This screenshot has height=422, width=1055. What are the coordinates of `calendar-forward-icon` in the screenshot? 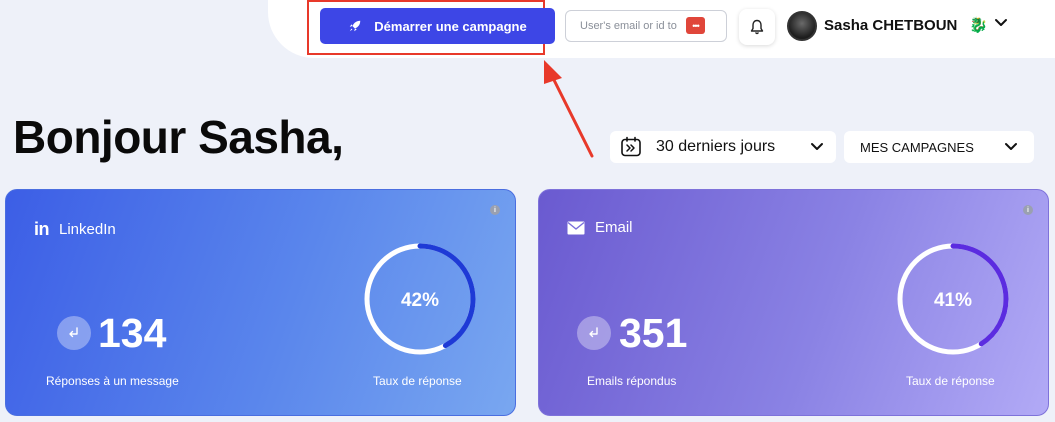 It's located at (631, 146).